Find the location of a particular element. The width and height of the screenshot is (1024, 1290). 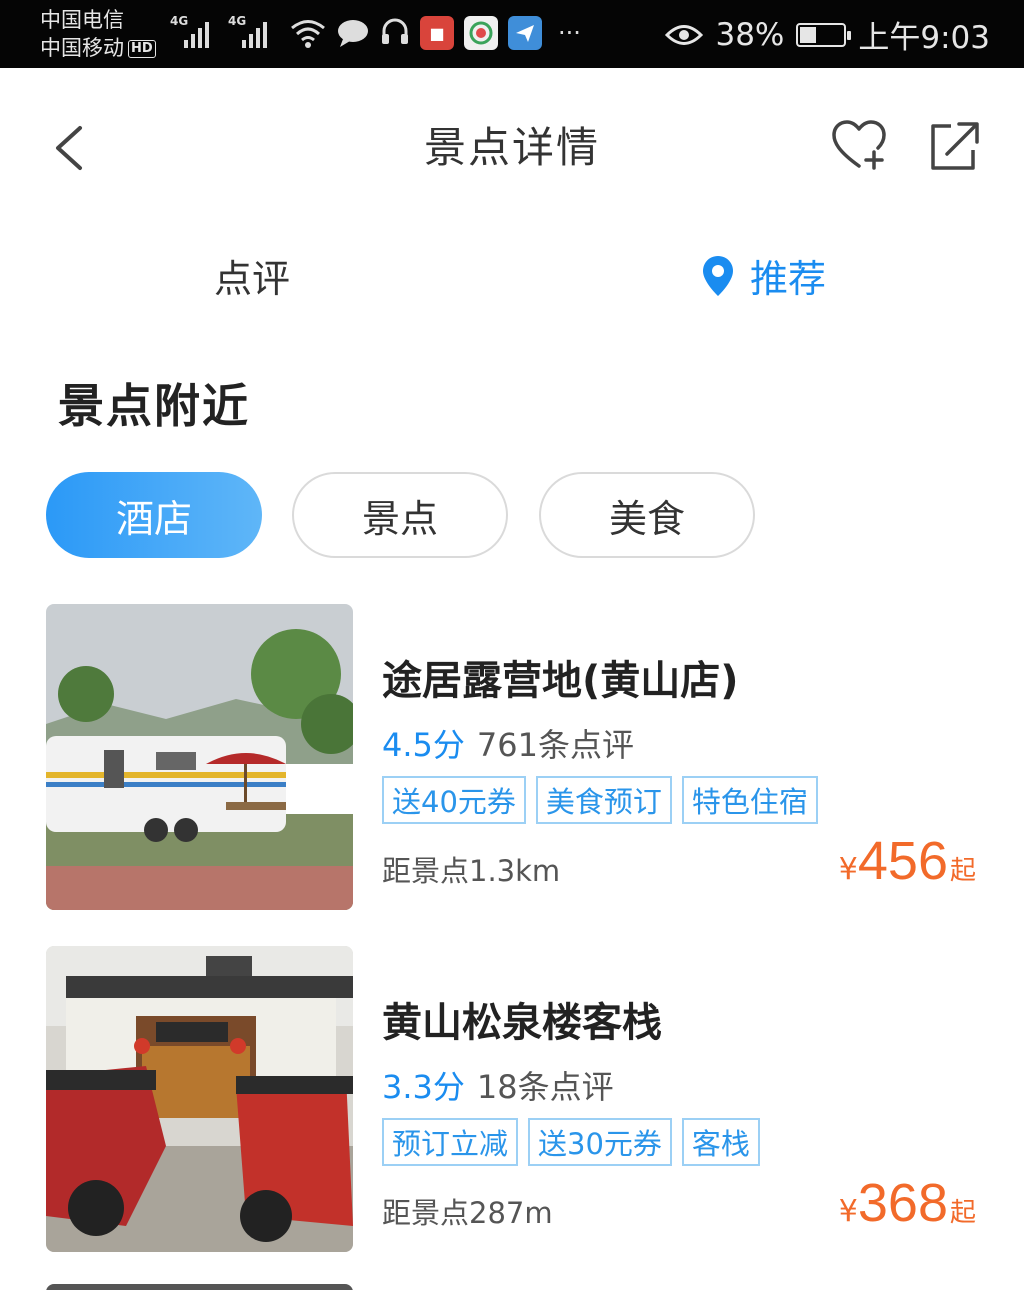

status-bar: 中国电信 中国移动 HD 4G 4G ■ ··· 38% 上午9:03 is located at coordinates (512, 34).